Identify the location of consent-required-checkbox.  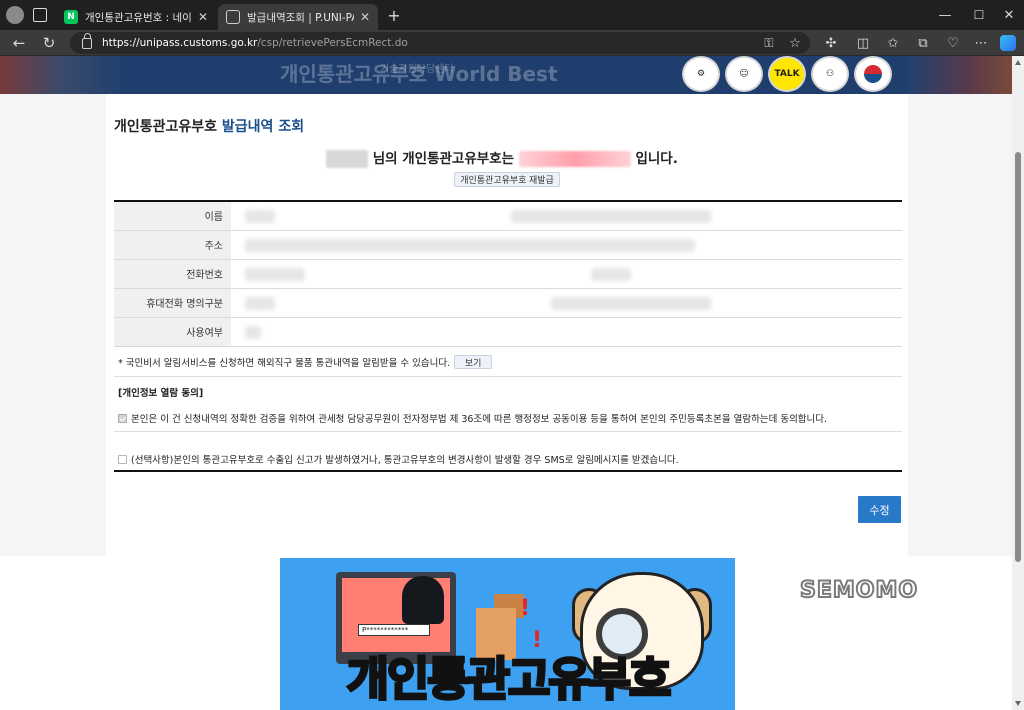
(122, 418).